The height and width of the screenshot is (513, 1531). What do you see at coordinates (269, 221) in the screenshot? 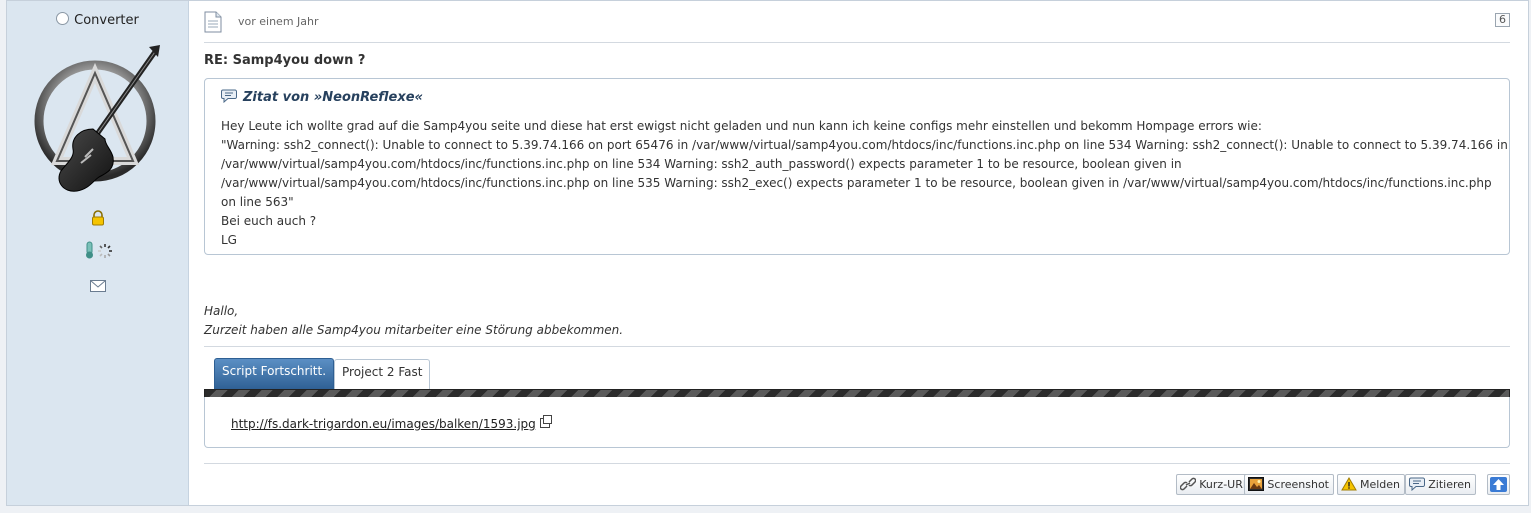
I see `quote-line: Bei euch auch ?` at bounding box center [269, 221].